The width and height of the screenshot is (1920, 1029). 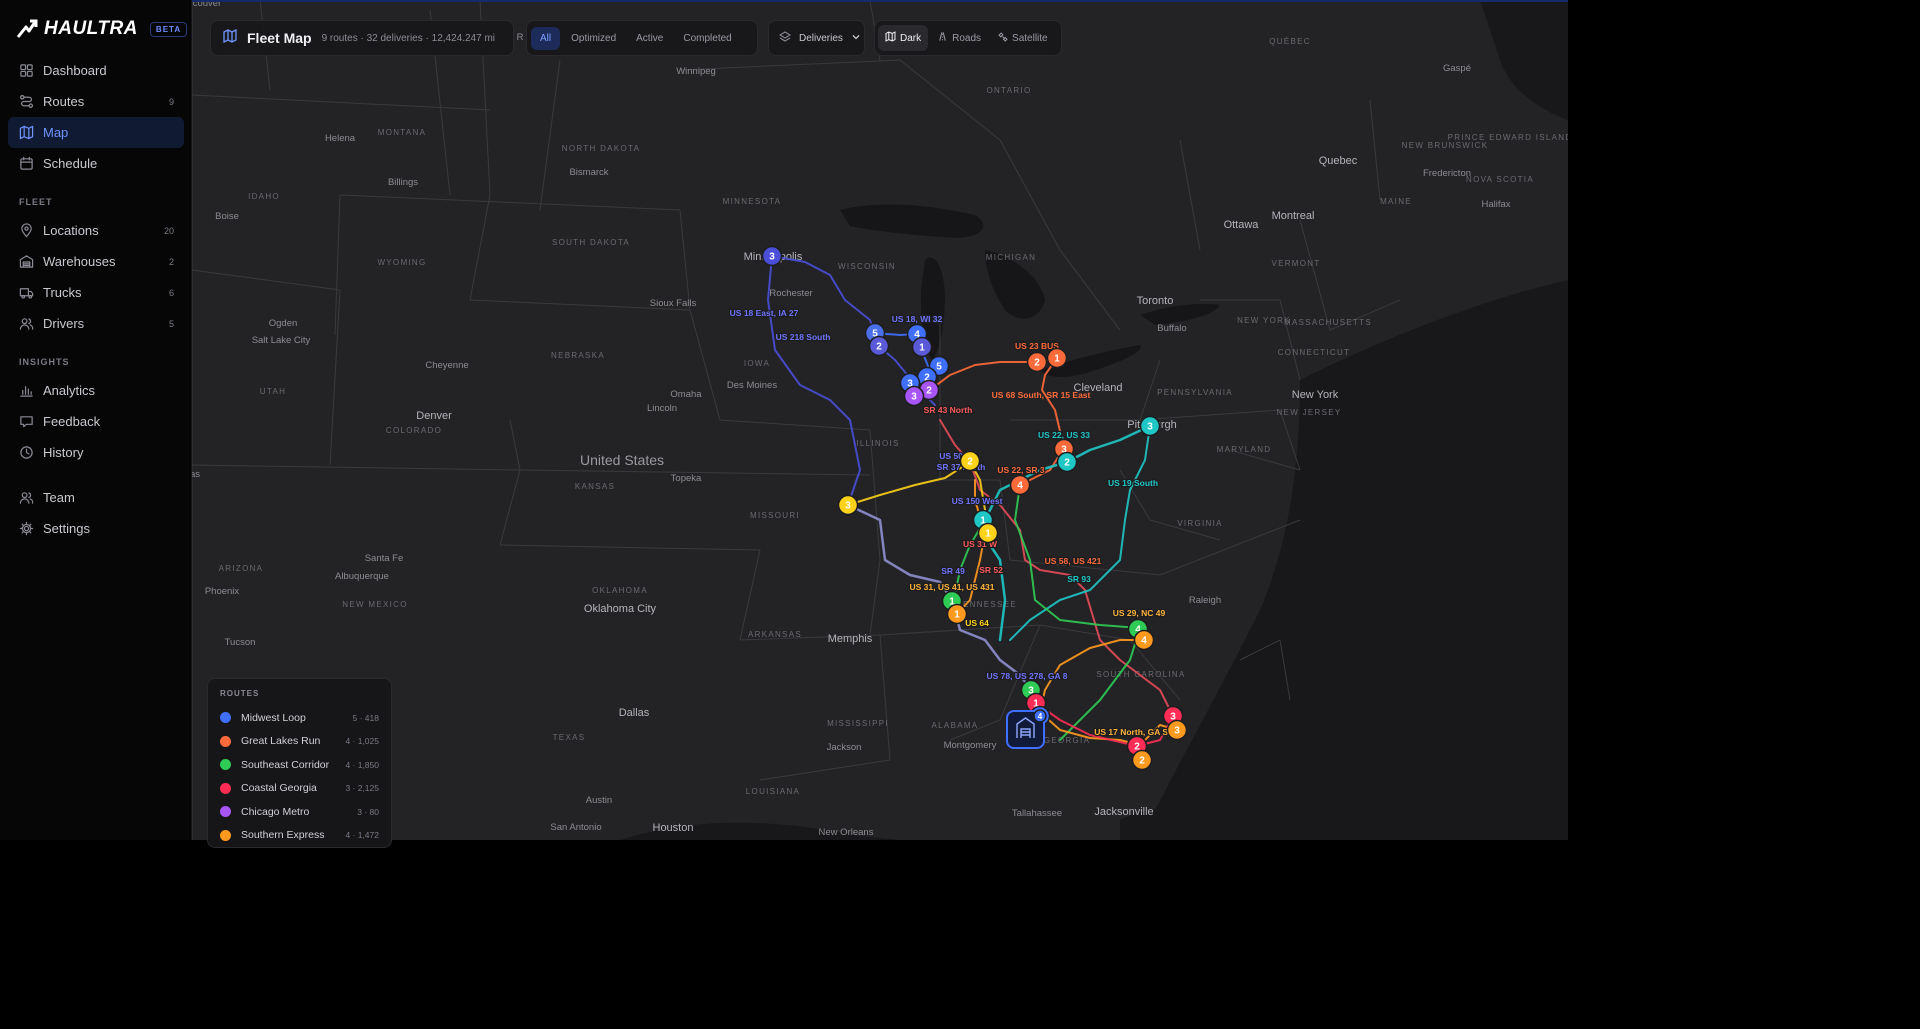 What do you see at coordinates (27, 28) in the screenshot?
I see `logo-arrow-icon` at bounding box center [27, 28].